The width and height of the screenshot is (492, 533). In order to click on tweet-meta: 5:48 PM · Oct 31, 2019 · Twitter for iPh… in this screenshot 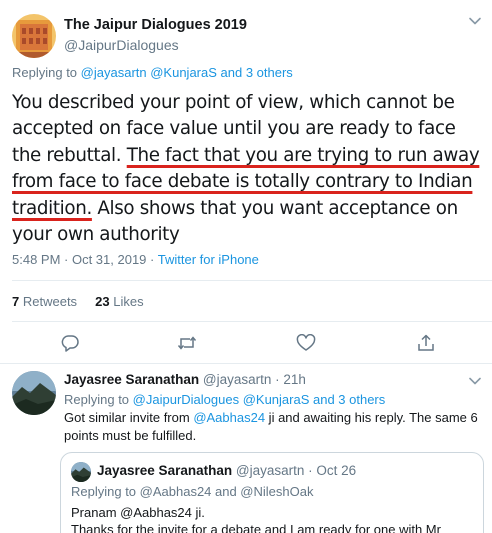, I will do `click(135, 259)`.